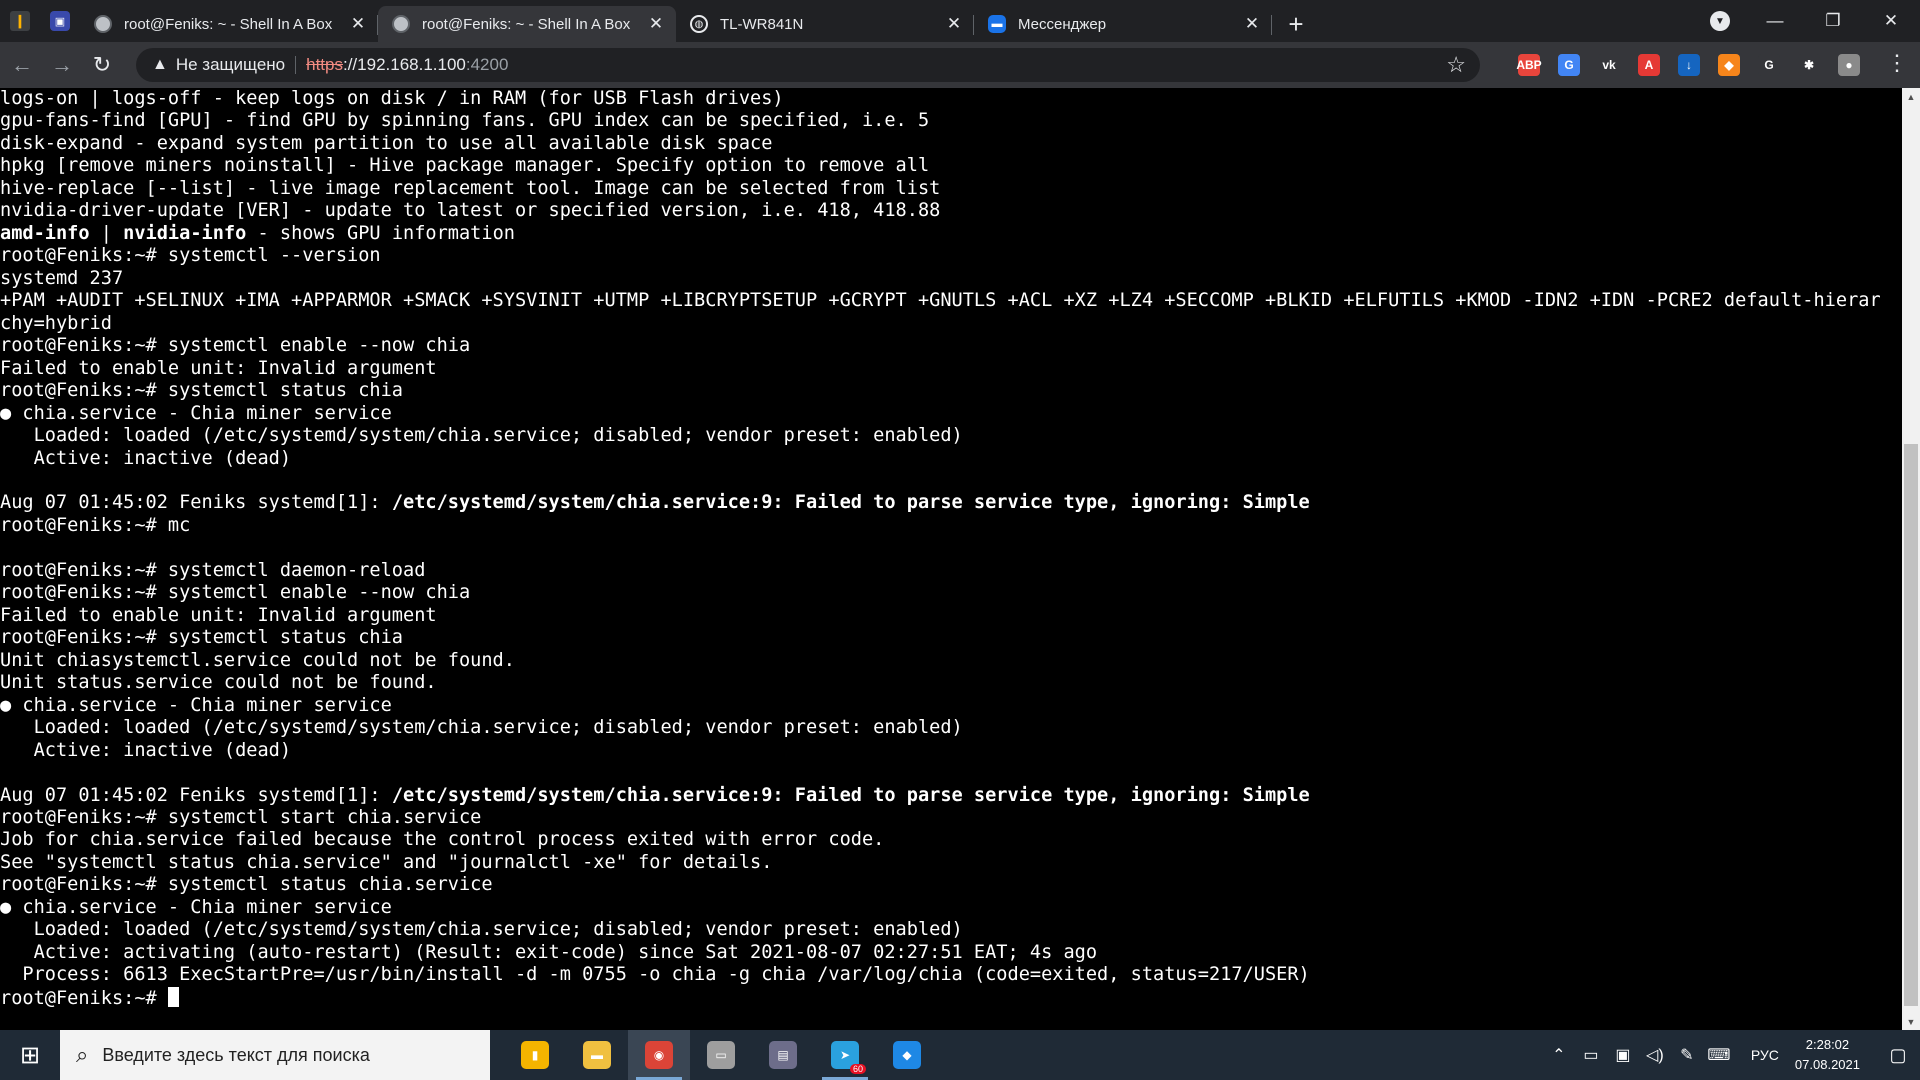 The height and width of the screenshot is (1080, 1920). I want to click on download-extension-icon: ↓, so click(1689, 65).